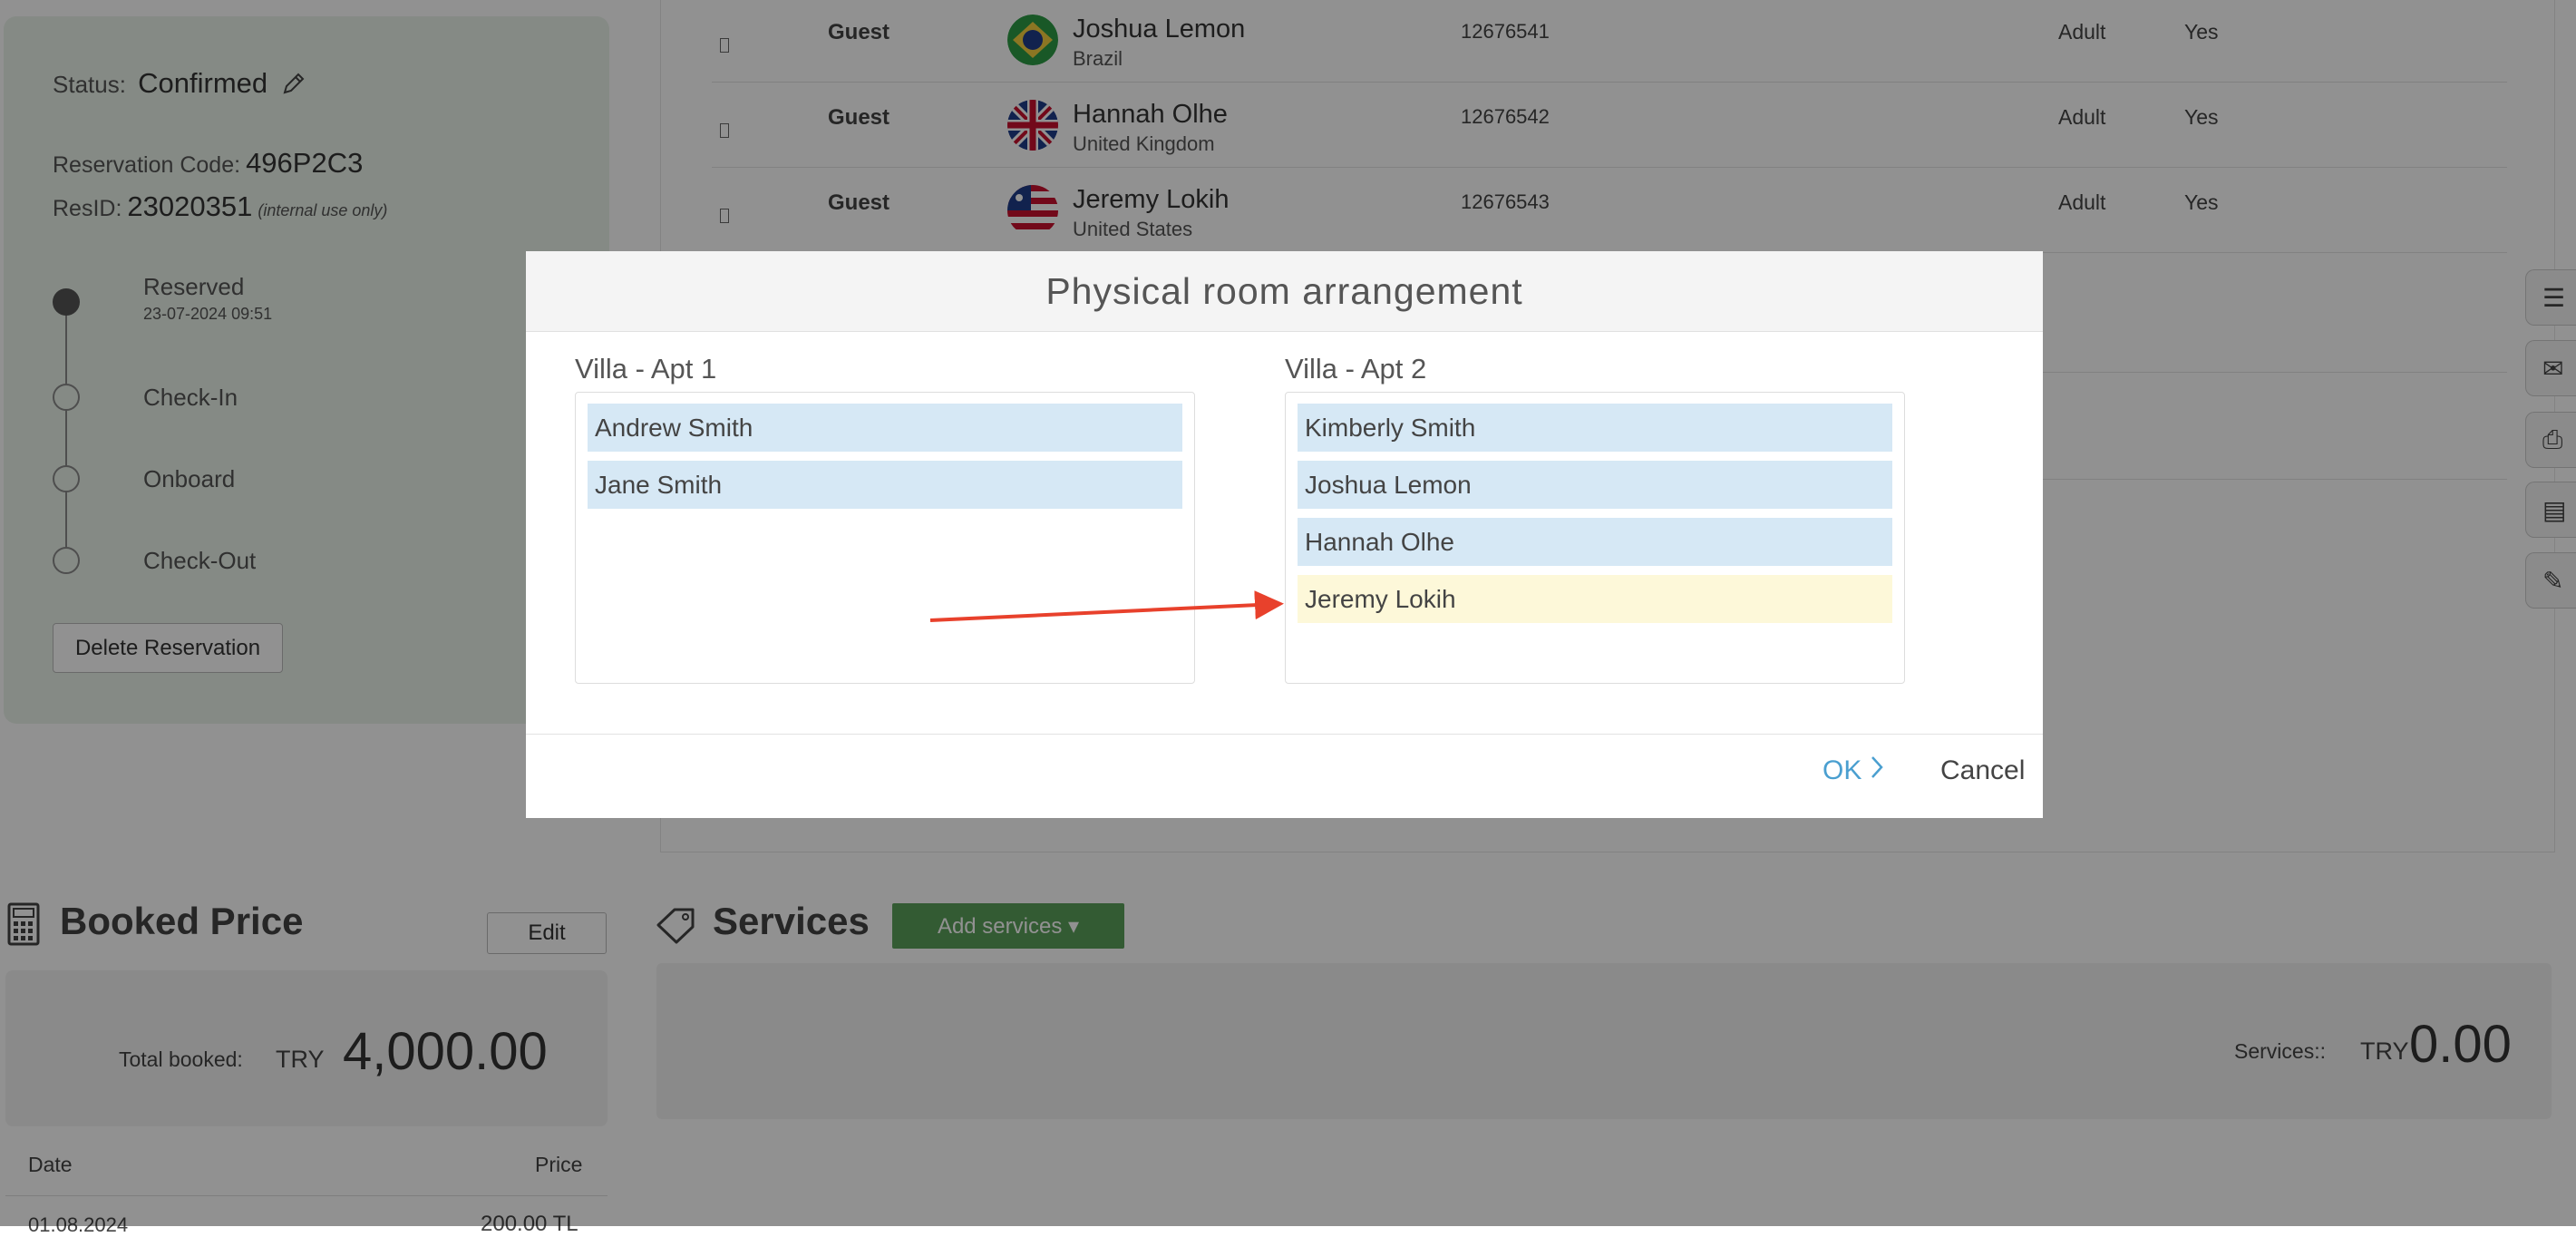  Describe the element at coordinates (1877, 770) in the screenshot. I see `chevron-right-icon` at that location.